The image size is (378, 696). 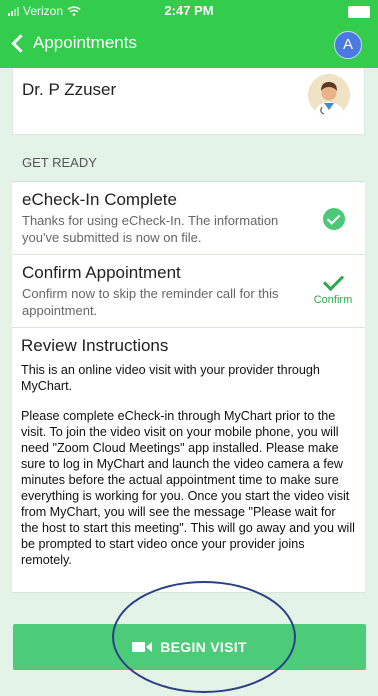 I want to click on provider-name: Dr. P Zzuser, so click(x=69, y=89).